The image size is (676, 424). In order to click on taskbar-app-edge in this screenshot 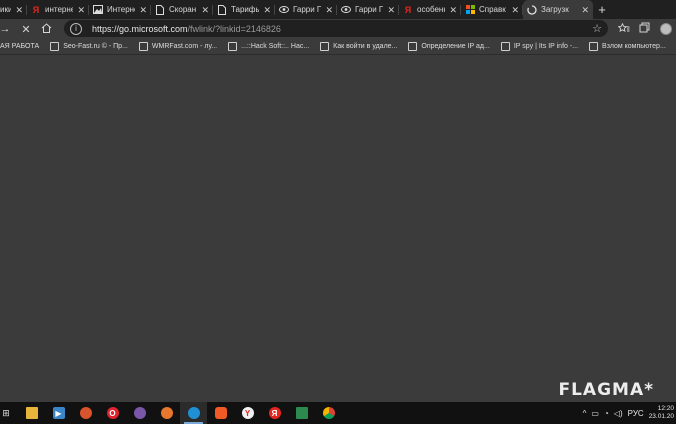, I will do `click(193, 413)`.